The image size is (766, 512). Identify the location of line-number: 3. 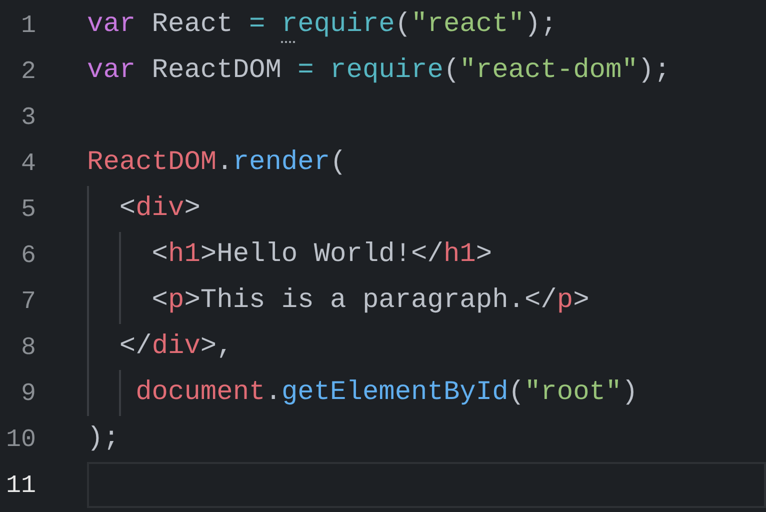
(28, 117).